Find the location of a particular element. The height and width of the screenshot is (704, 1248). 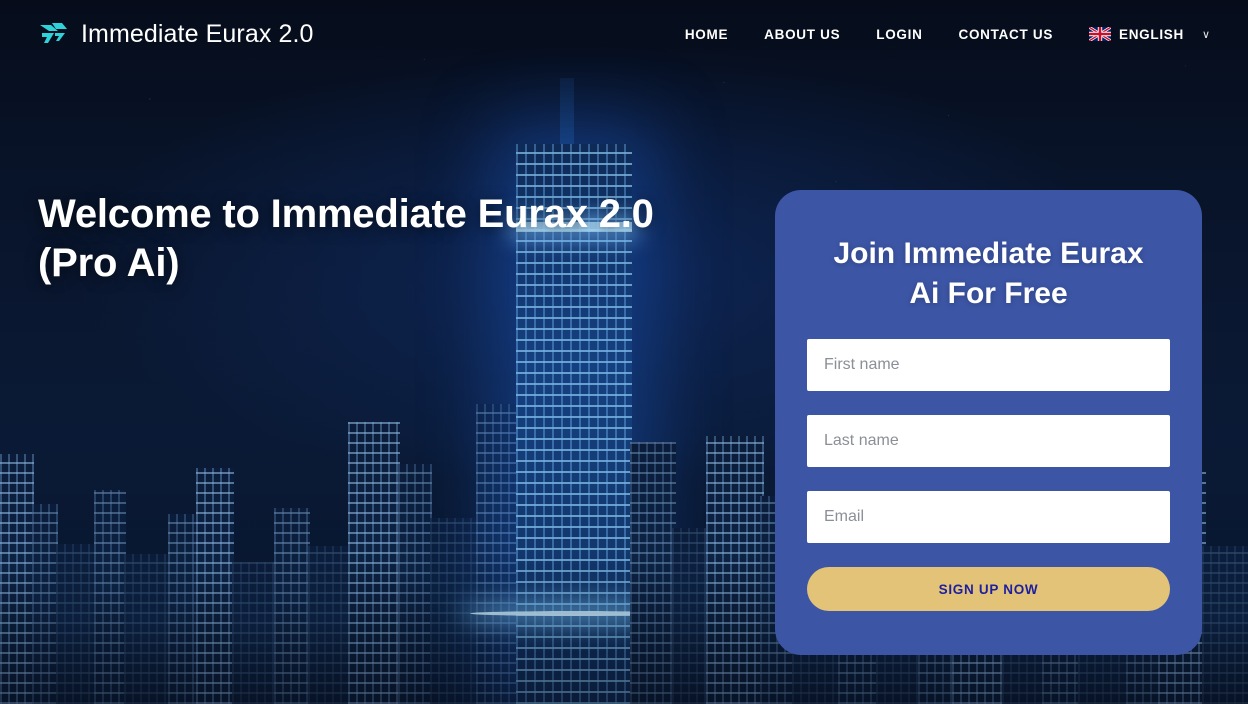

nav-item-contact-us: CONTACT US is located at coordinates (1006, 34).